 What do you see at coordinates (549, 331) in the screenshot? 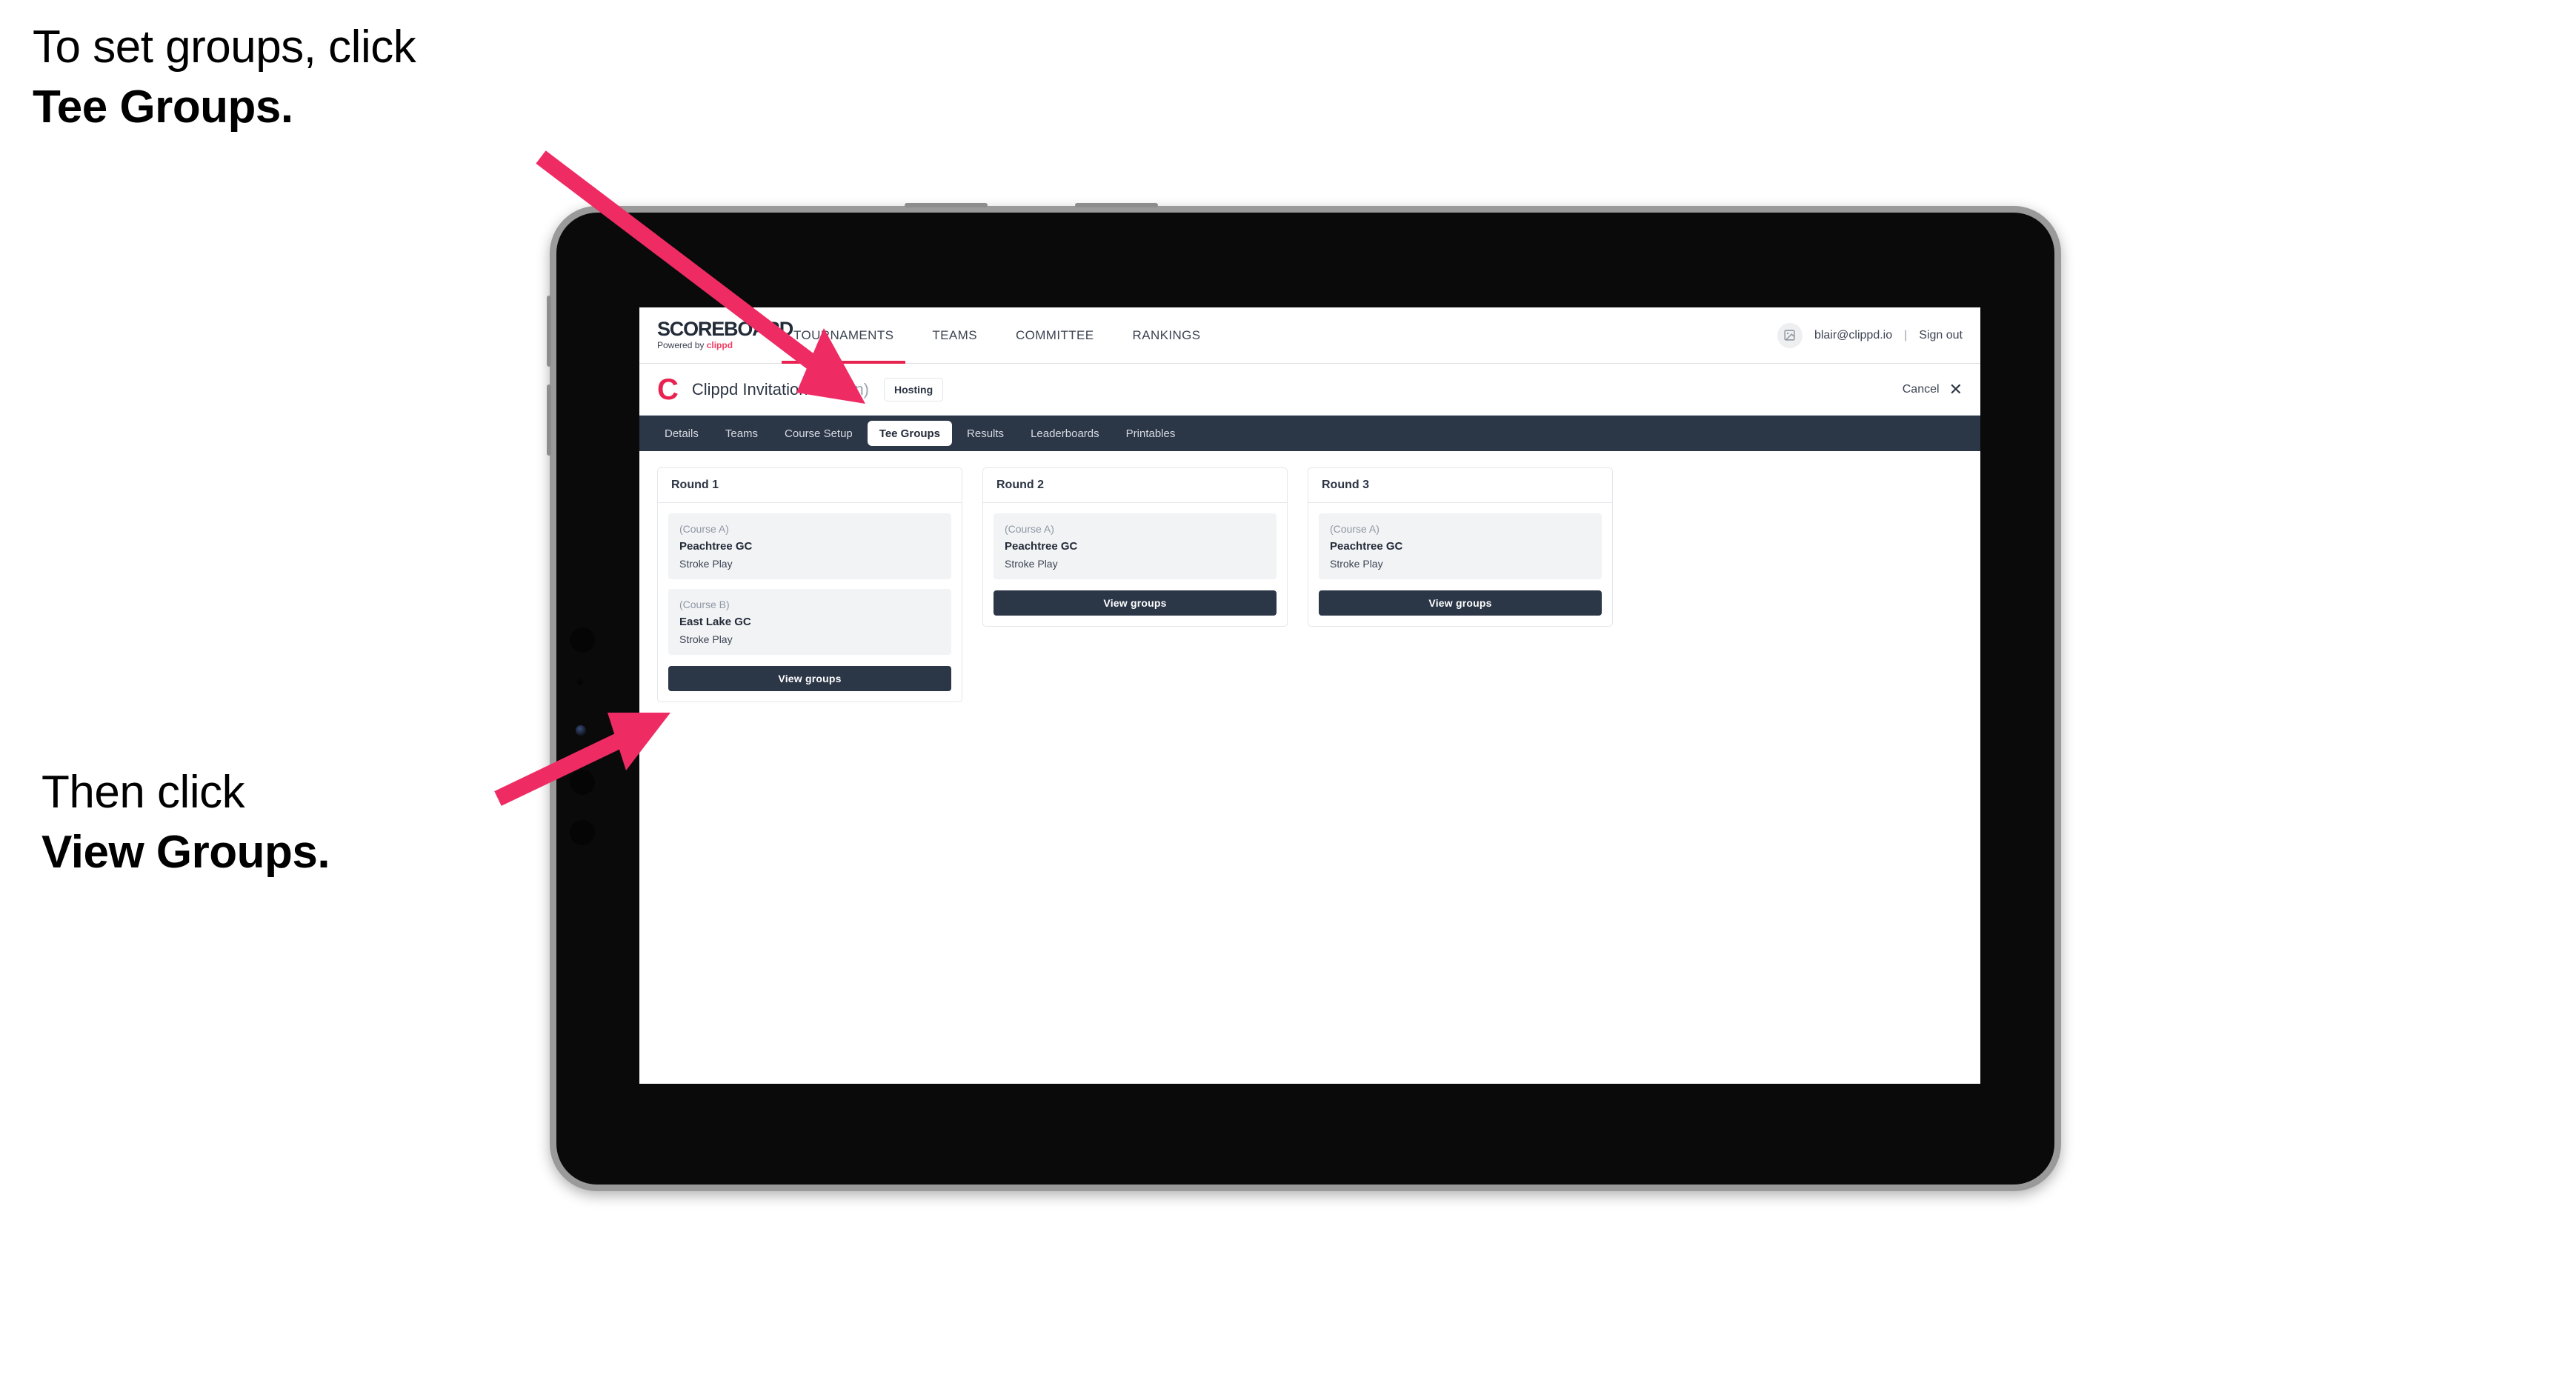
I see `volume-up-button` at bounding box center [549, 331].